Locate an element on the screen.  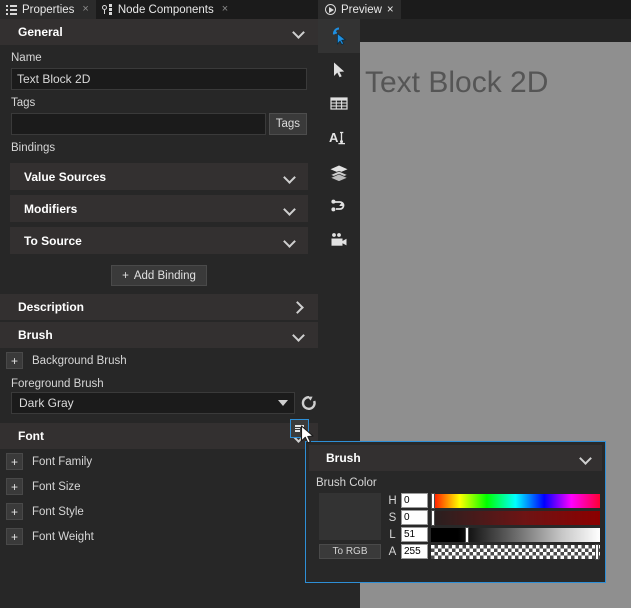
section-description: Description is located at coordinates (159, 307).